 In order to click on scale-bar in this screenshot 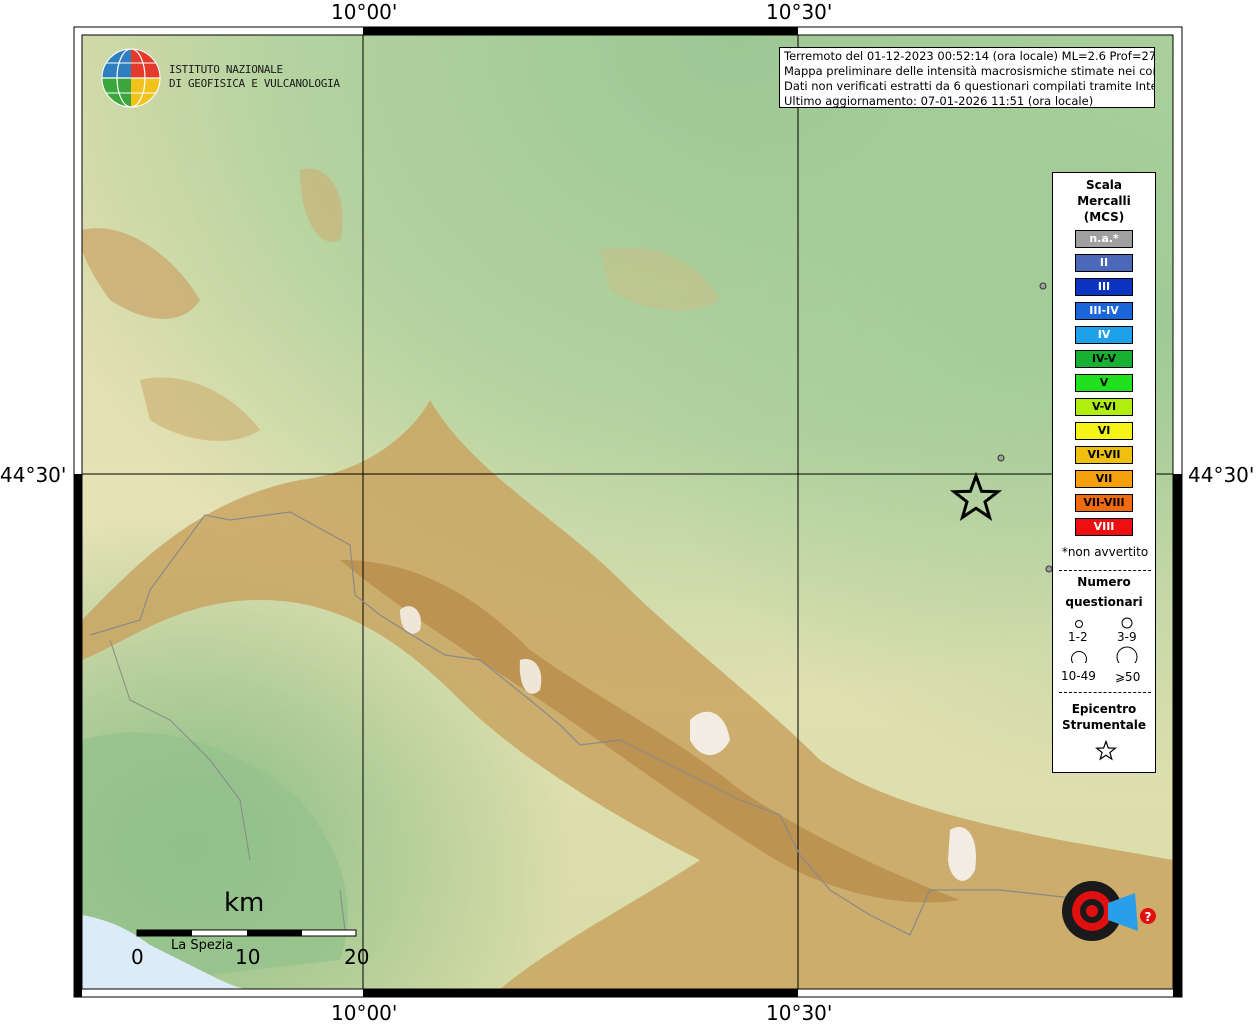, I will do `click(246, 933)`.